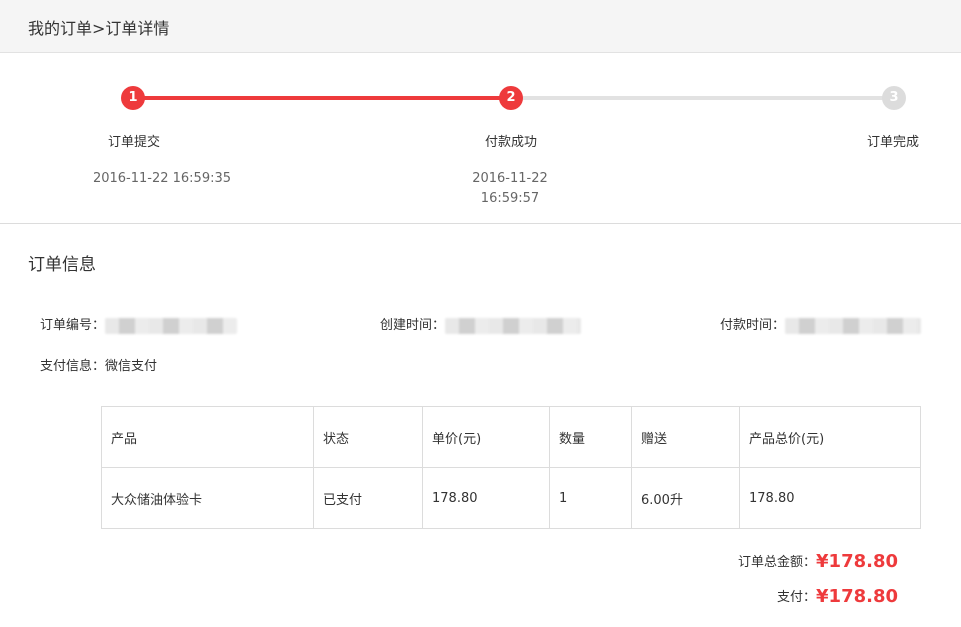 The image size is (961, 627). I want to click on table-header-product: 产品, so click(207, 437).